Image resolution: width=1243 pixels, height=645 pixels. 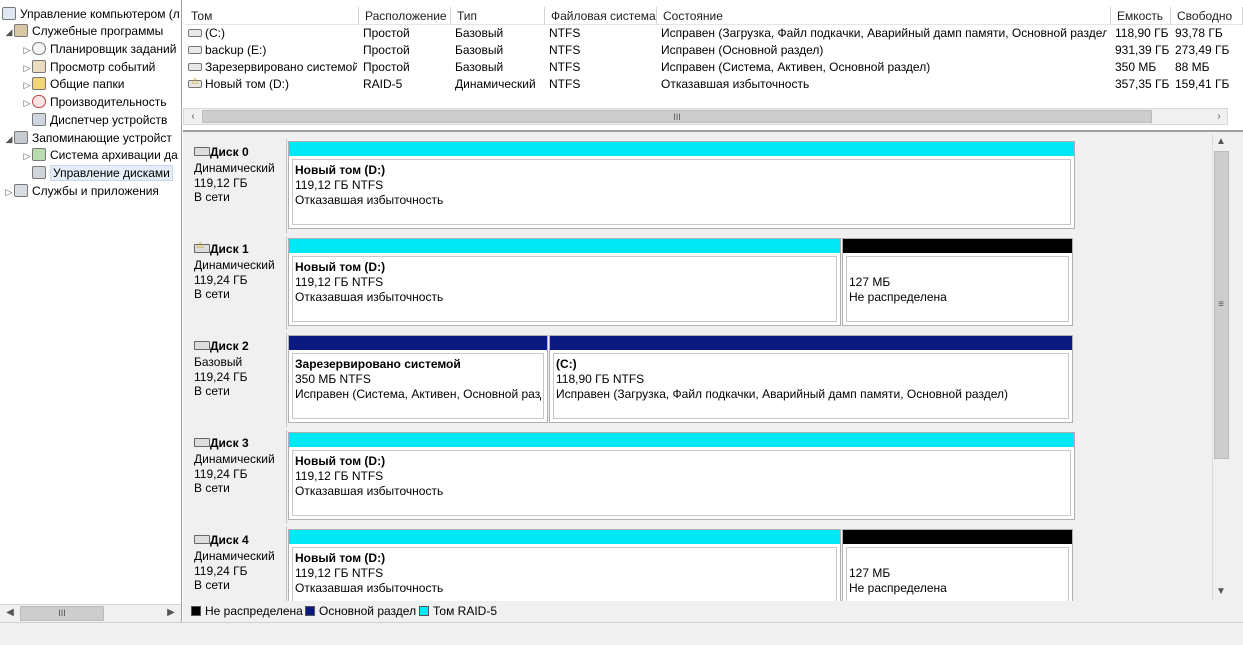 What do you see at coordinates (39, 172) in the screenshot?
I see `disk-management-icon` at bounding box center [39, 172].